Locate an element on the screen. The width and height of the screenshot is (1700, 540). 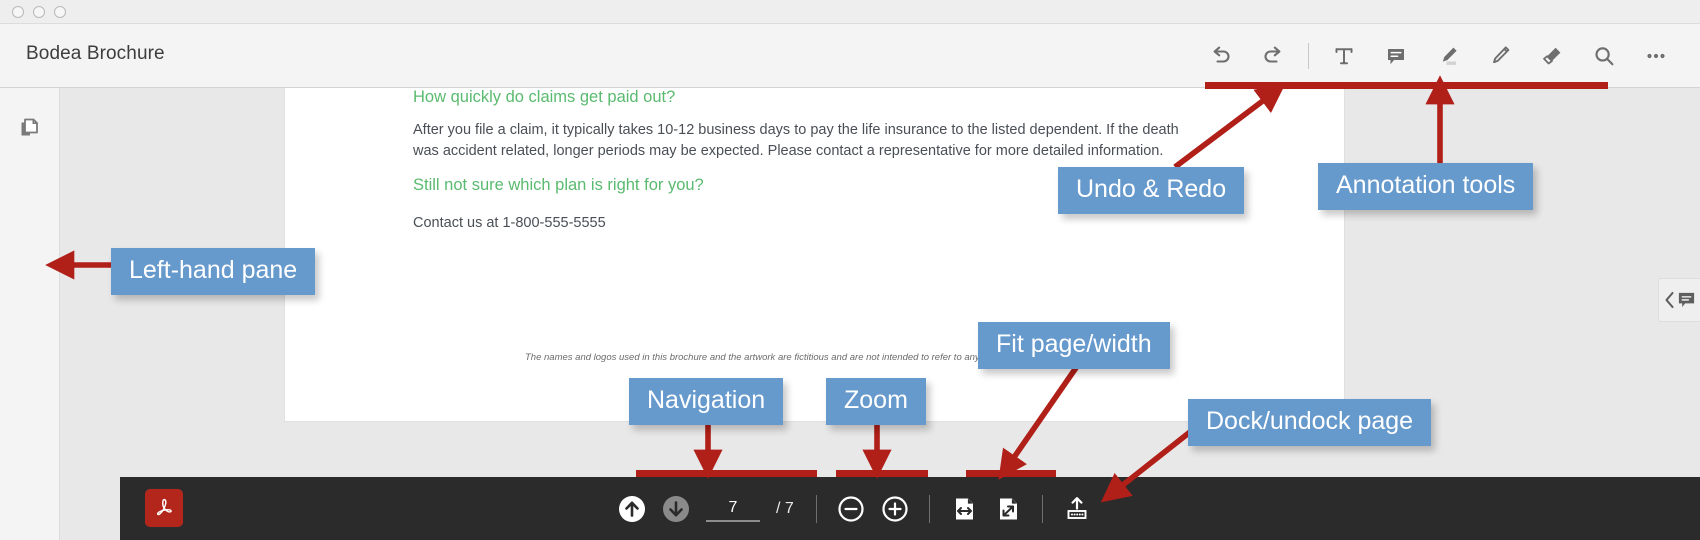
left-hand-pane is located at coordinates (30, 314).